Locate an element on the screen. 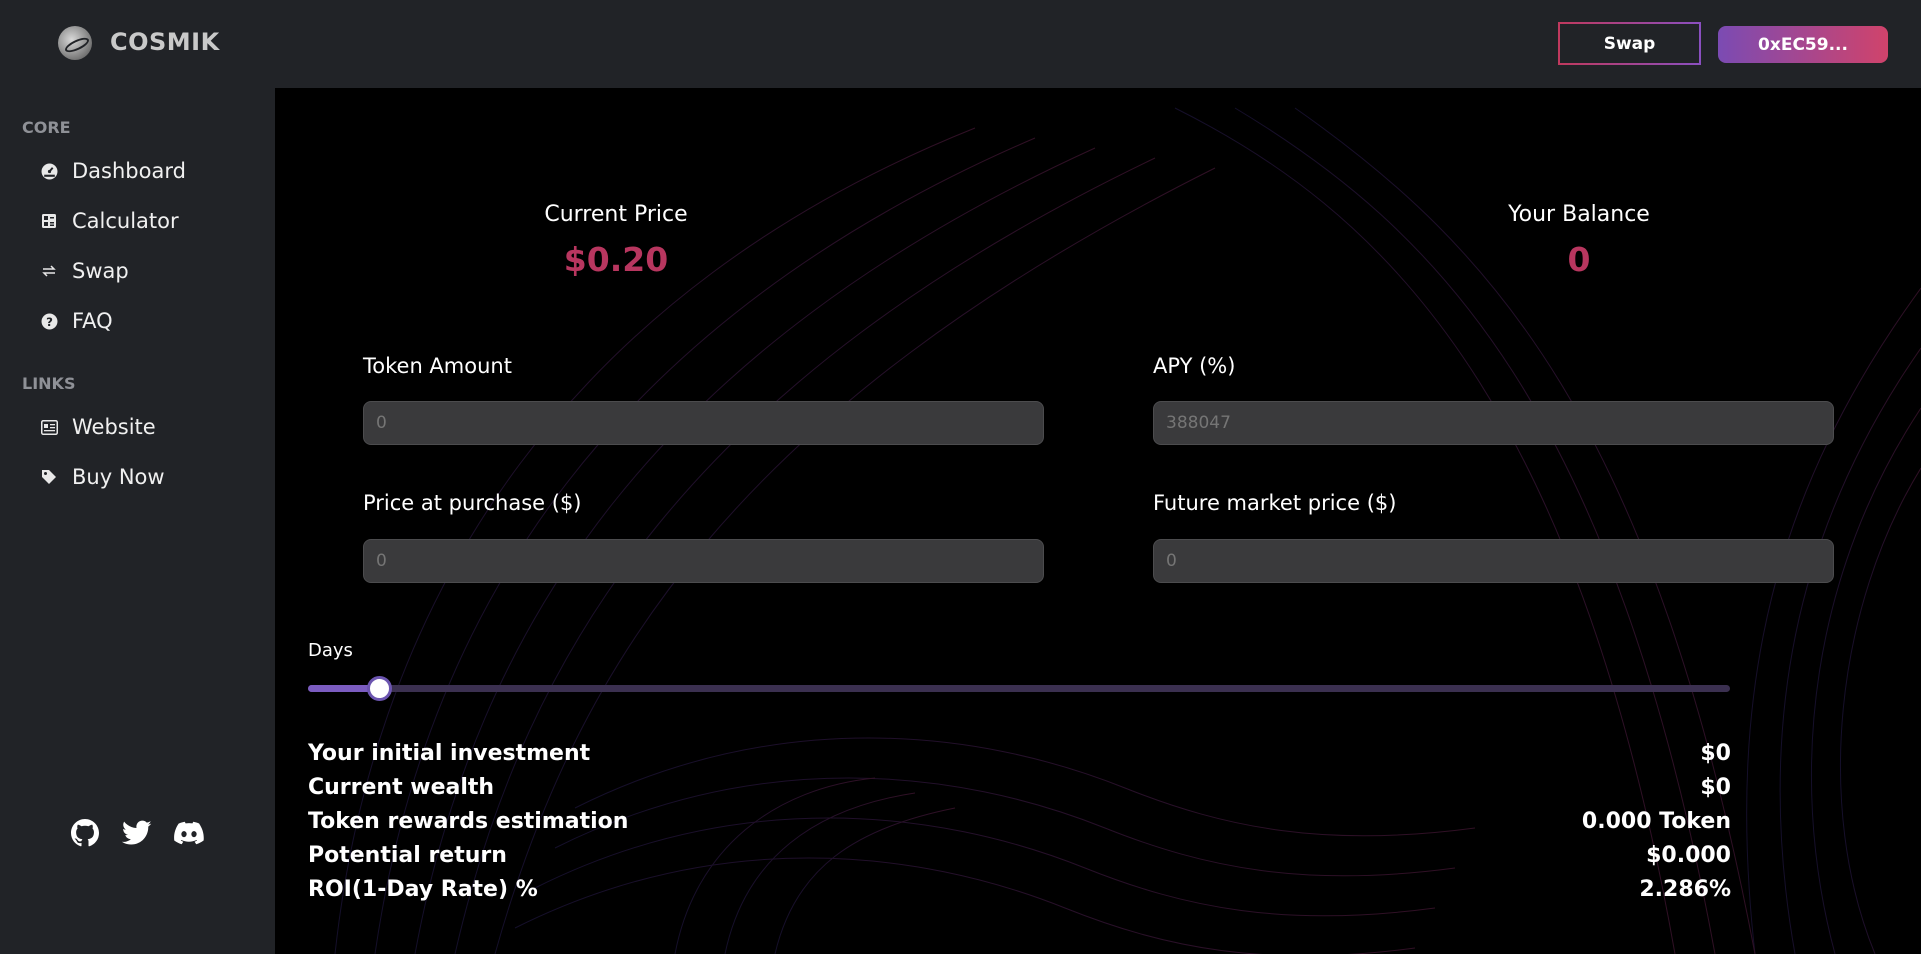 The width and height of the screenshot is (1921, 954). calculator-icon is located at coordinates (49, 221).